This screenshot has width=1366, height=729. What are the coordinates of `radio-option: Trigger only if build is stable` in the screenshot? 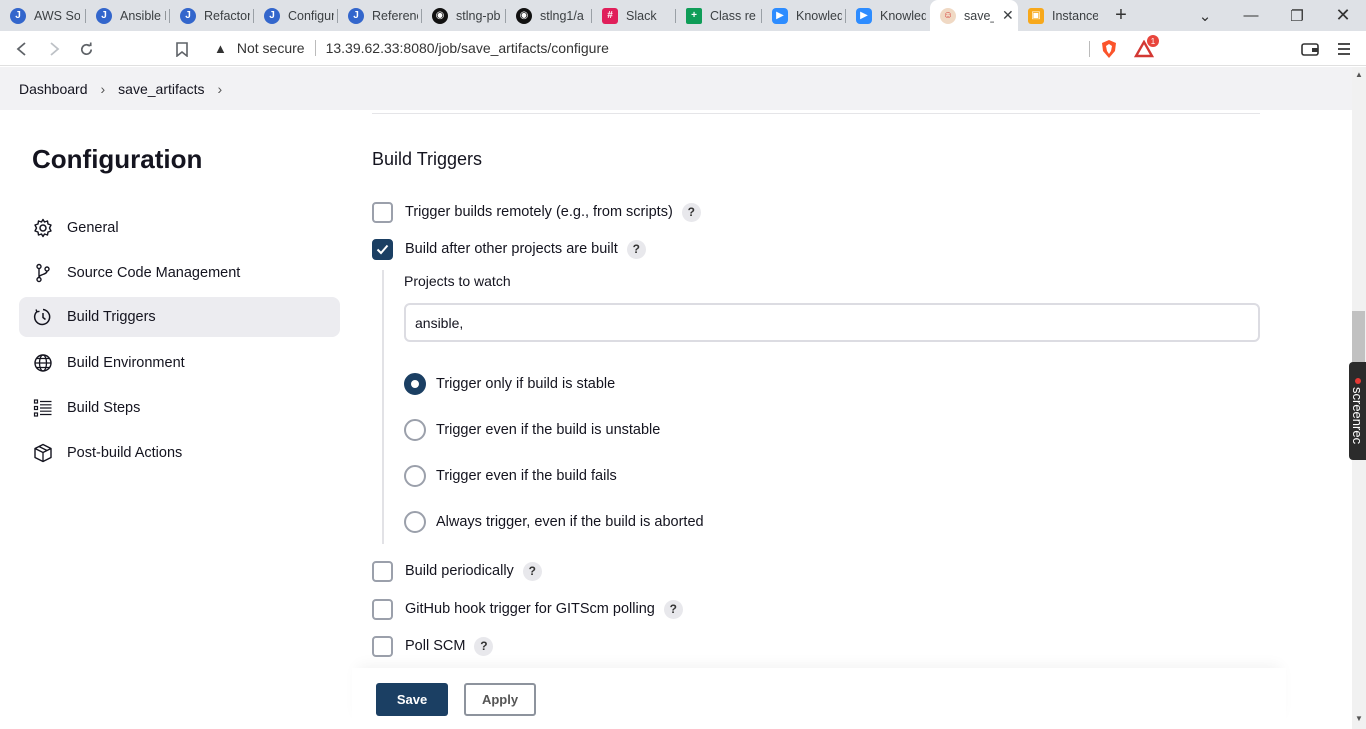 It's located at (509, 384).